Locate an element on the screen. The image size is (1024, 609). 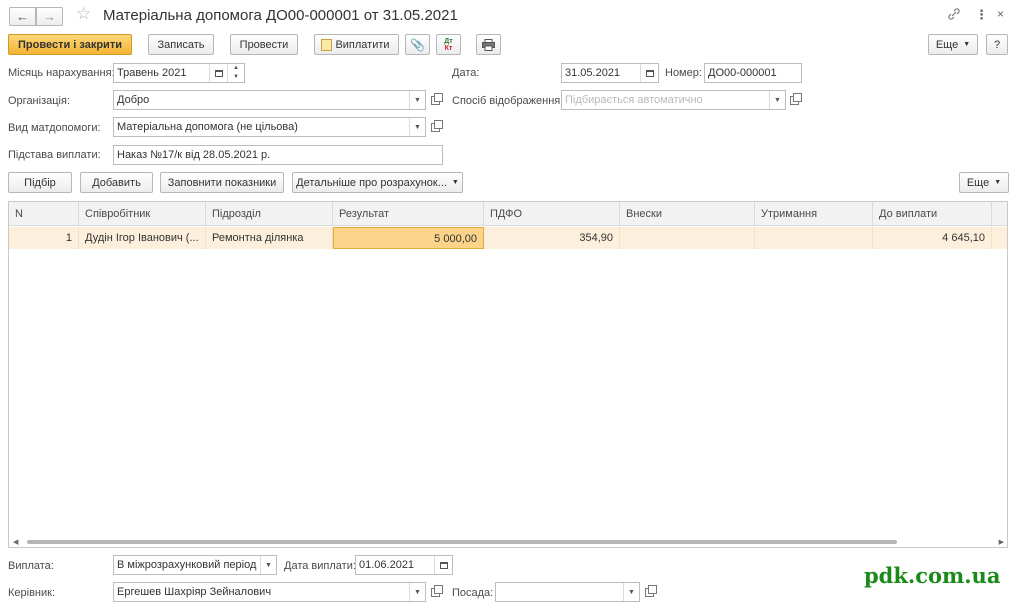
calculation-details-button: Детальніше про розрахунок... ▼ is located at coordinates (377, 182).